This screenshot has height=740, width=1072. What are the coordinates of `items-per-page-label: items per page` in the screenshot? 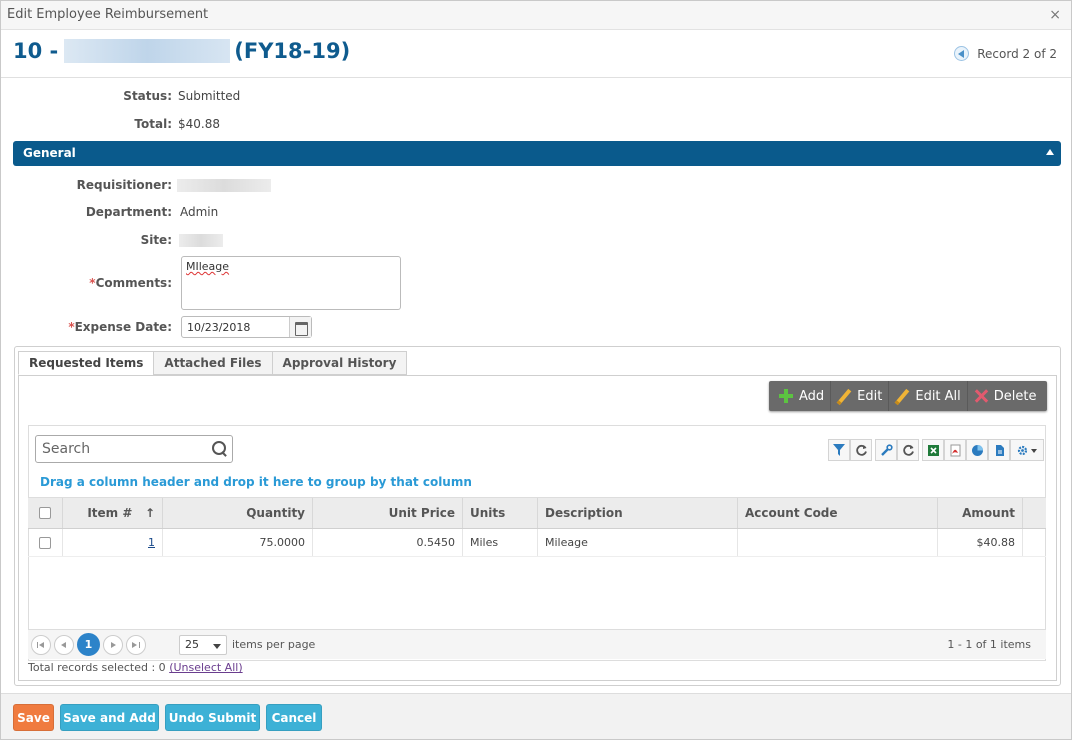 It's located at (274, 644).